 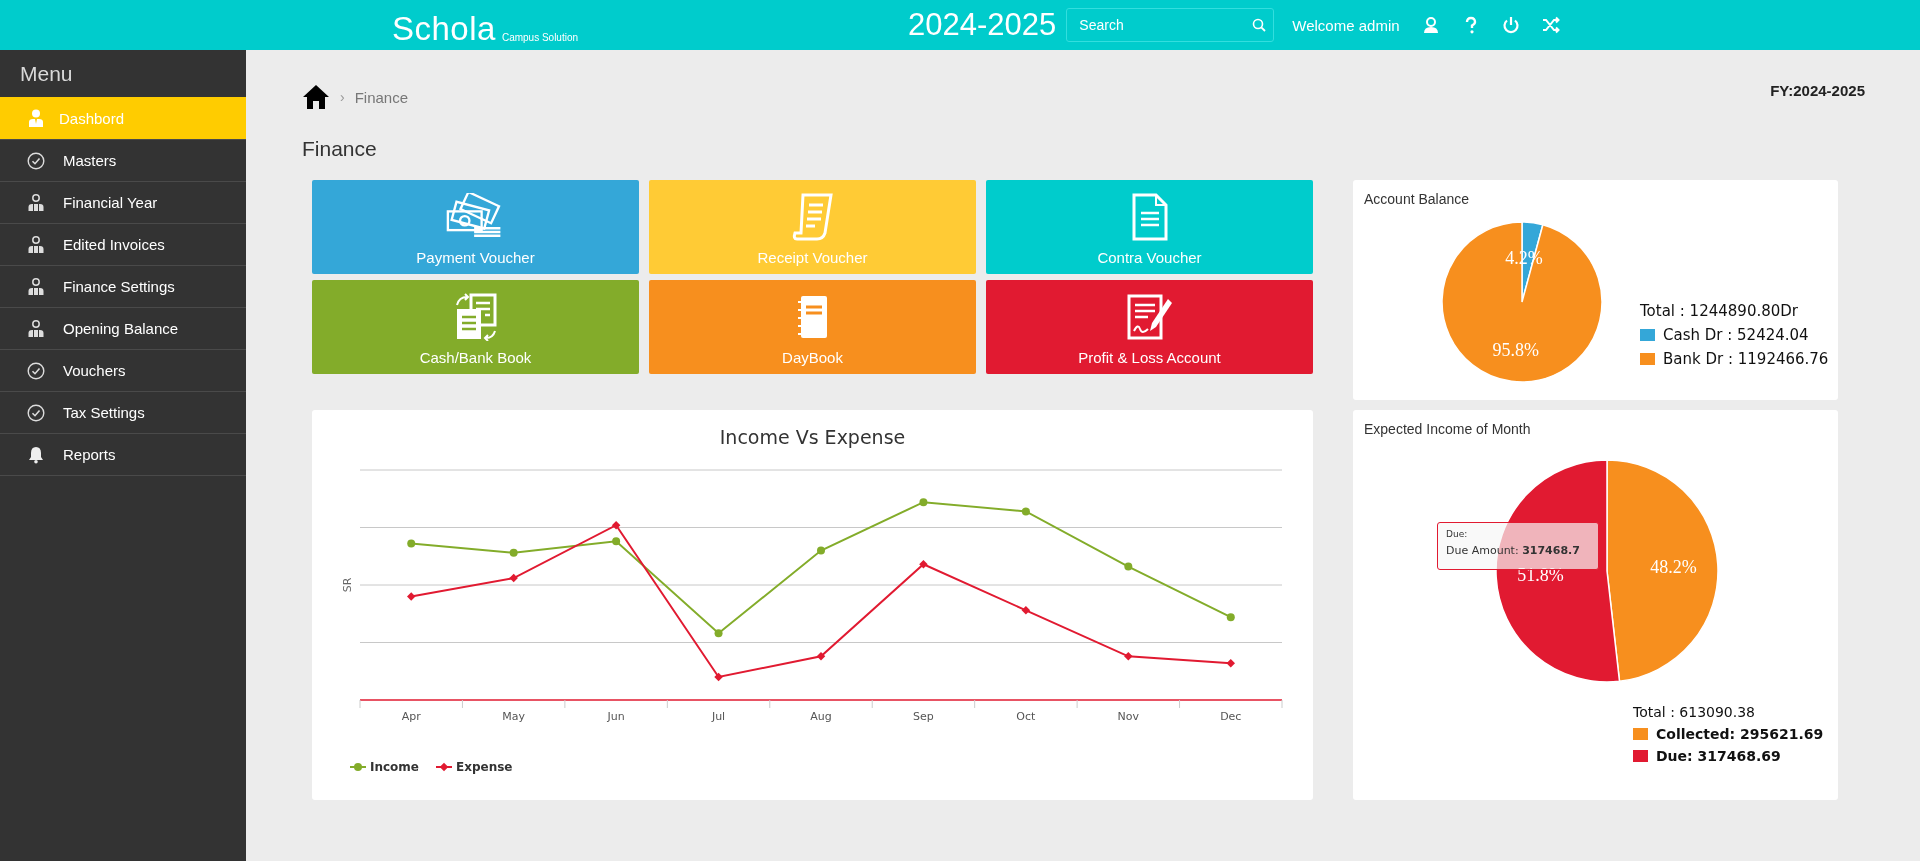 What do you see at coordinates (484, 767) in the screenshot?
I see `legend-label: Expense` at bounding box center [484, 767].